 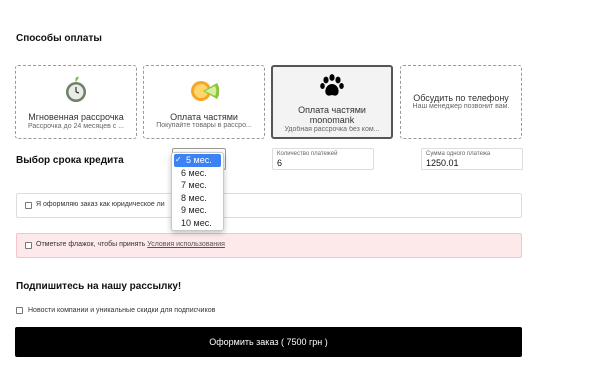 I want to click on term-option: 6 мес., so click(x=197, y=173).